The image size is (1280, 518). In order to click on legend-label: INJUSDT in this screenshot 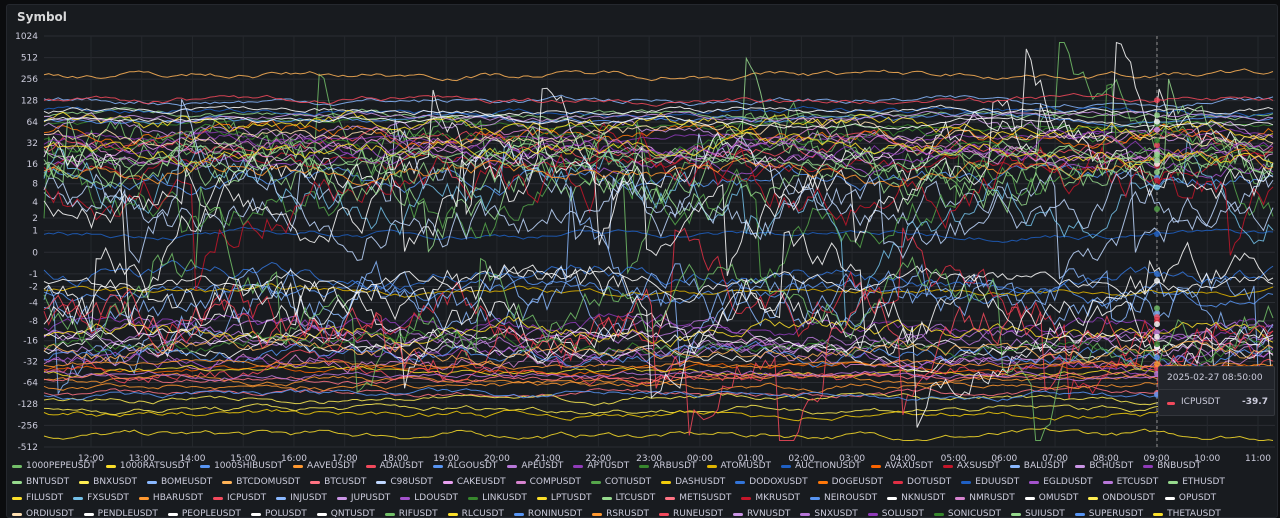, I will do `click(308, 498)`.